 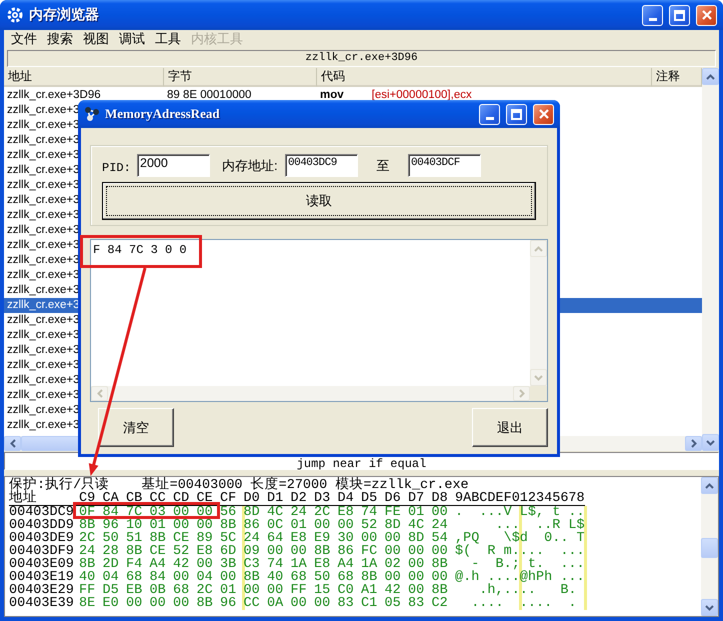 What do you see at coordinates (346, 498) in the screenshot?
I see `column-header: D4` at bounding box center [346, 498].